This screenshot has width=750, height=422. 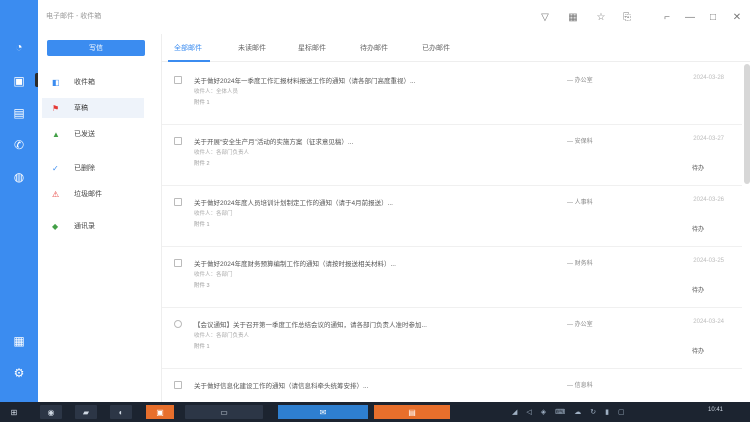 What do you see at coordinates (708, 200) in the screenshot?
I see `mail-date: 2024-03-26` at bounding box center [708, 200].